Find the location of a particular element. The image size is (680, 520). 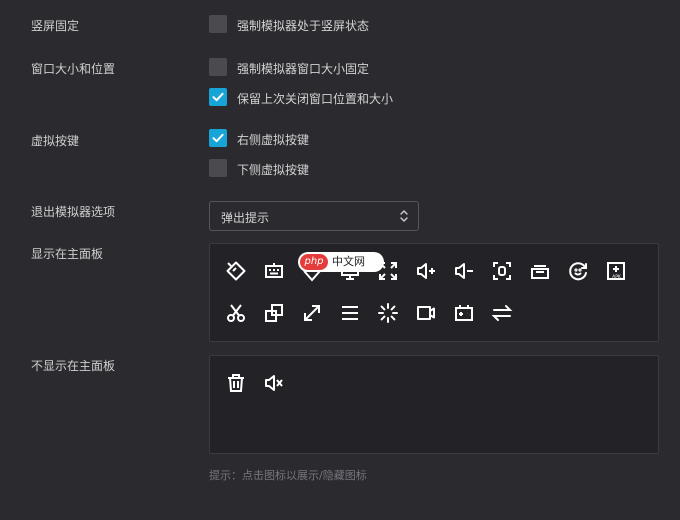

portrait-lock-checkbox is located at coordinates (218, 24).